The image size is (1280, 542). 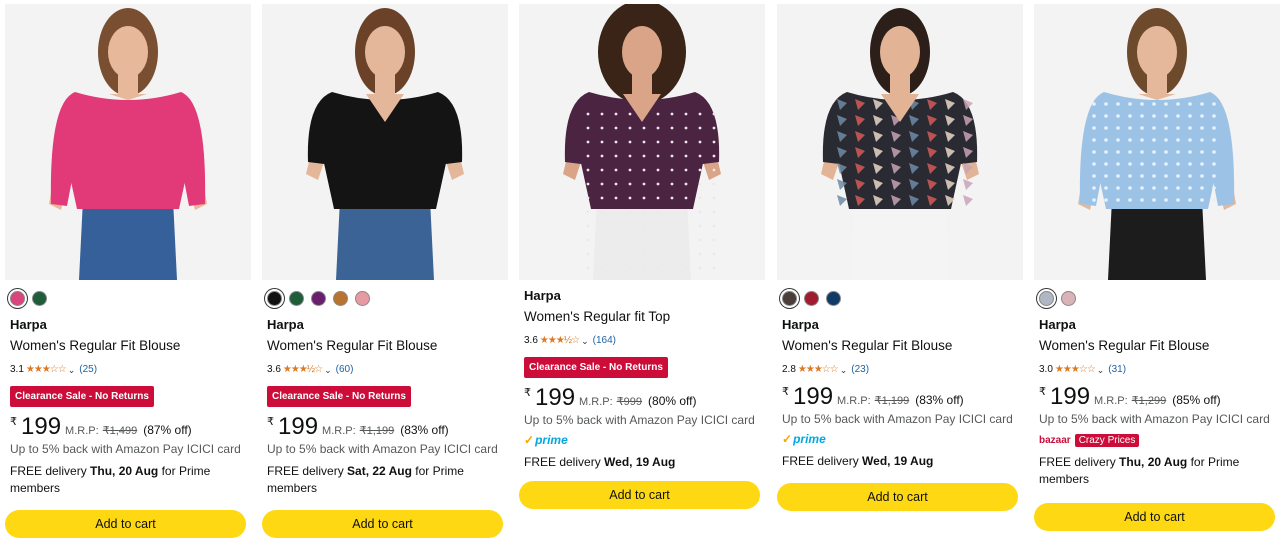 What do you see at coordinates (860, 370) in the screenshot?
I see `review-count: (23)` at bounding box center [860, 370].